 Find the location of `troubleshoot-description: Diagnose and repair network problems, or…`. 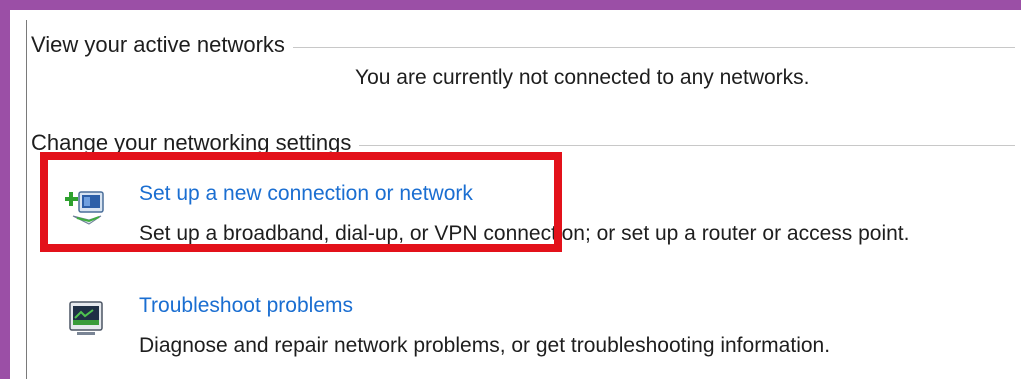

troubleshoot-description: Diagnose and repair network problems, or… is located at coordinates (485, 345).